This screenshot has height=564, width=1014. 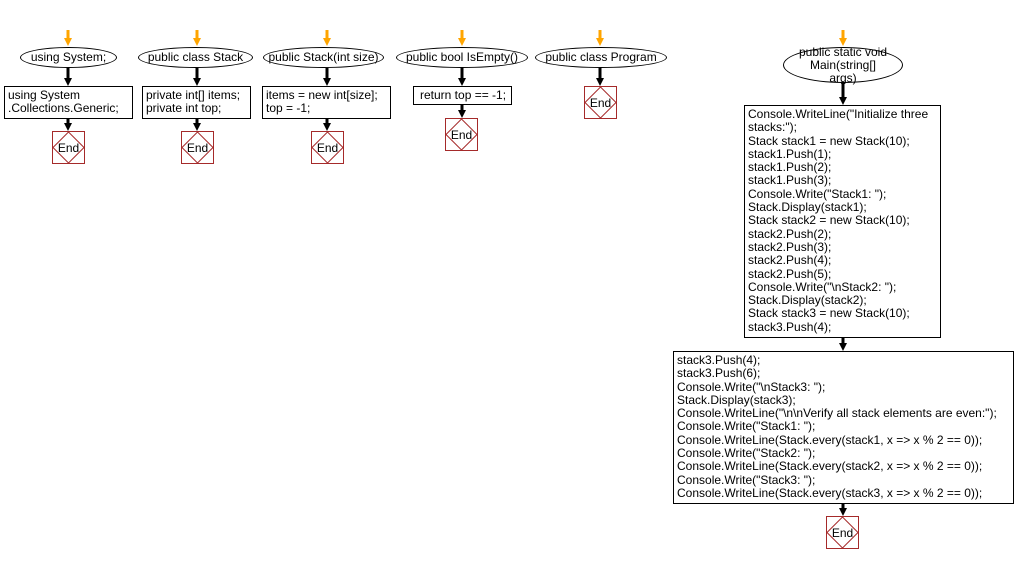 I want to click on start-node-main: public static void Main(string[] args), so click(x=843, y=64).